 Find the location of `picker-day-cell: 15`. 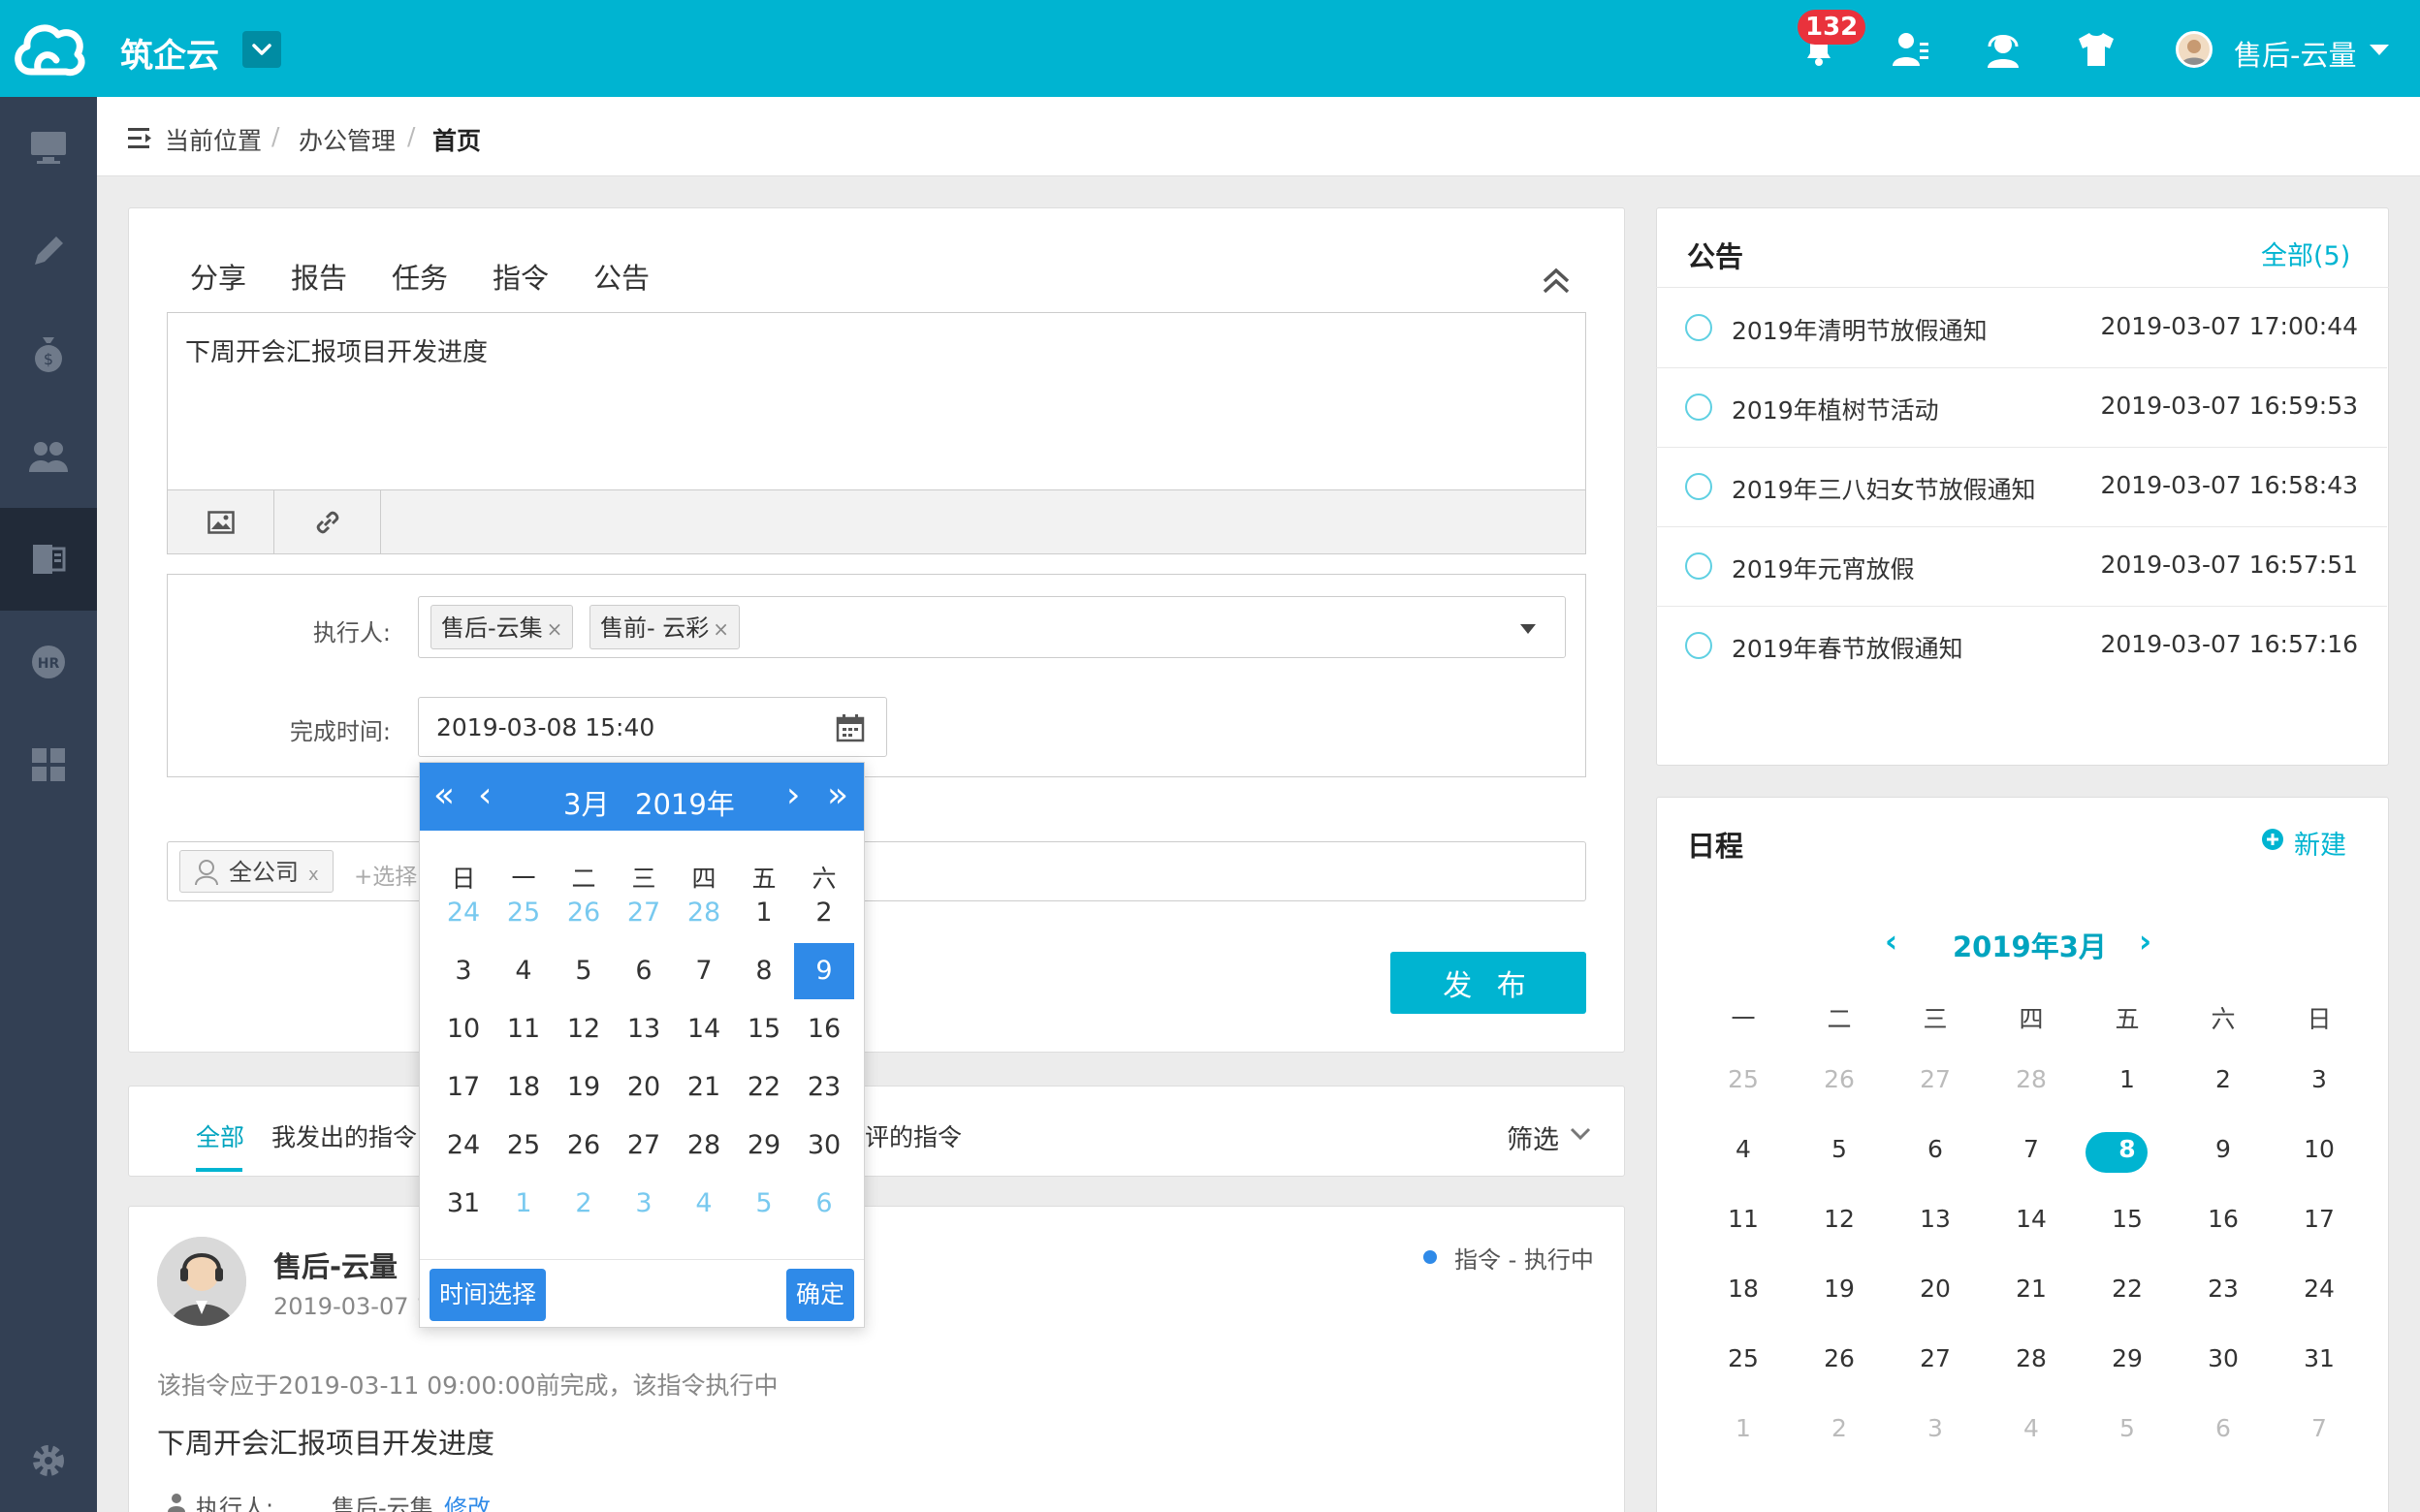

picker-day-cell: 15 is located at coordinates (764, 1029).